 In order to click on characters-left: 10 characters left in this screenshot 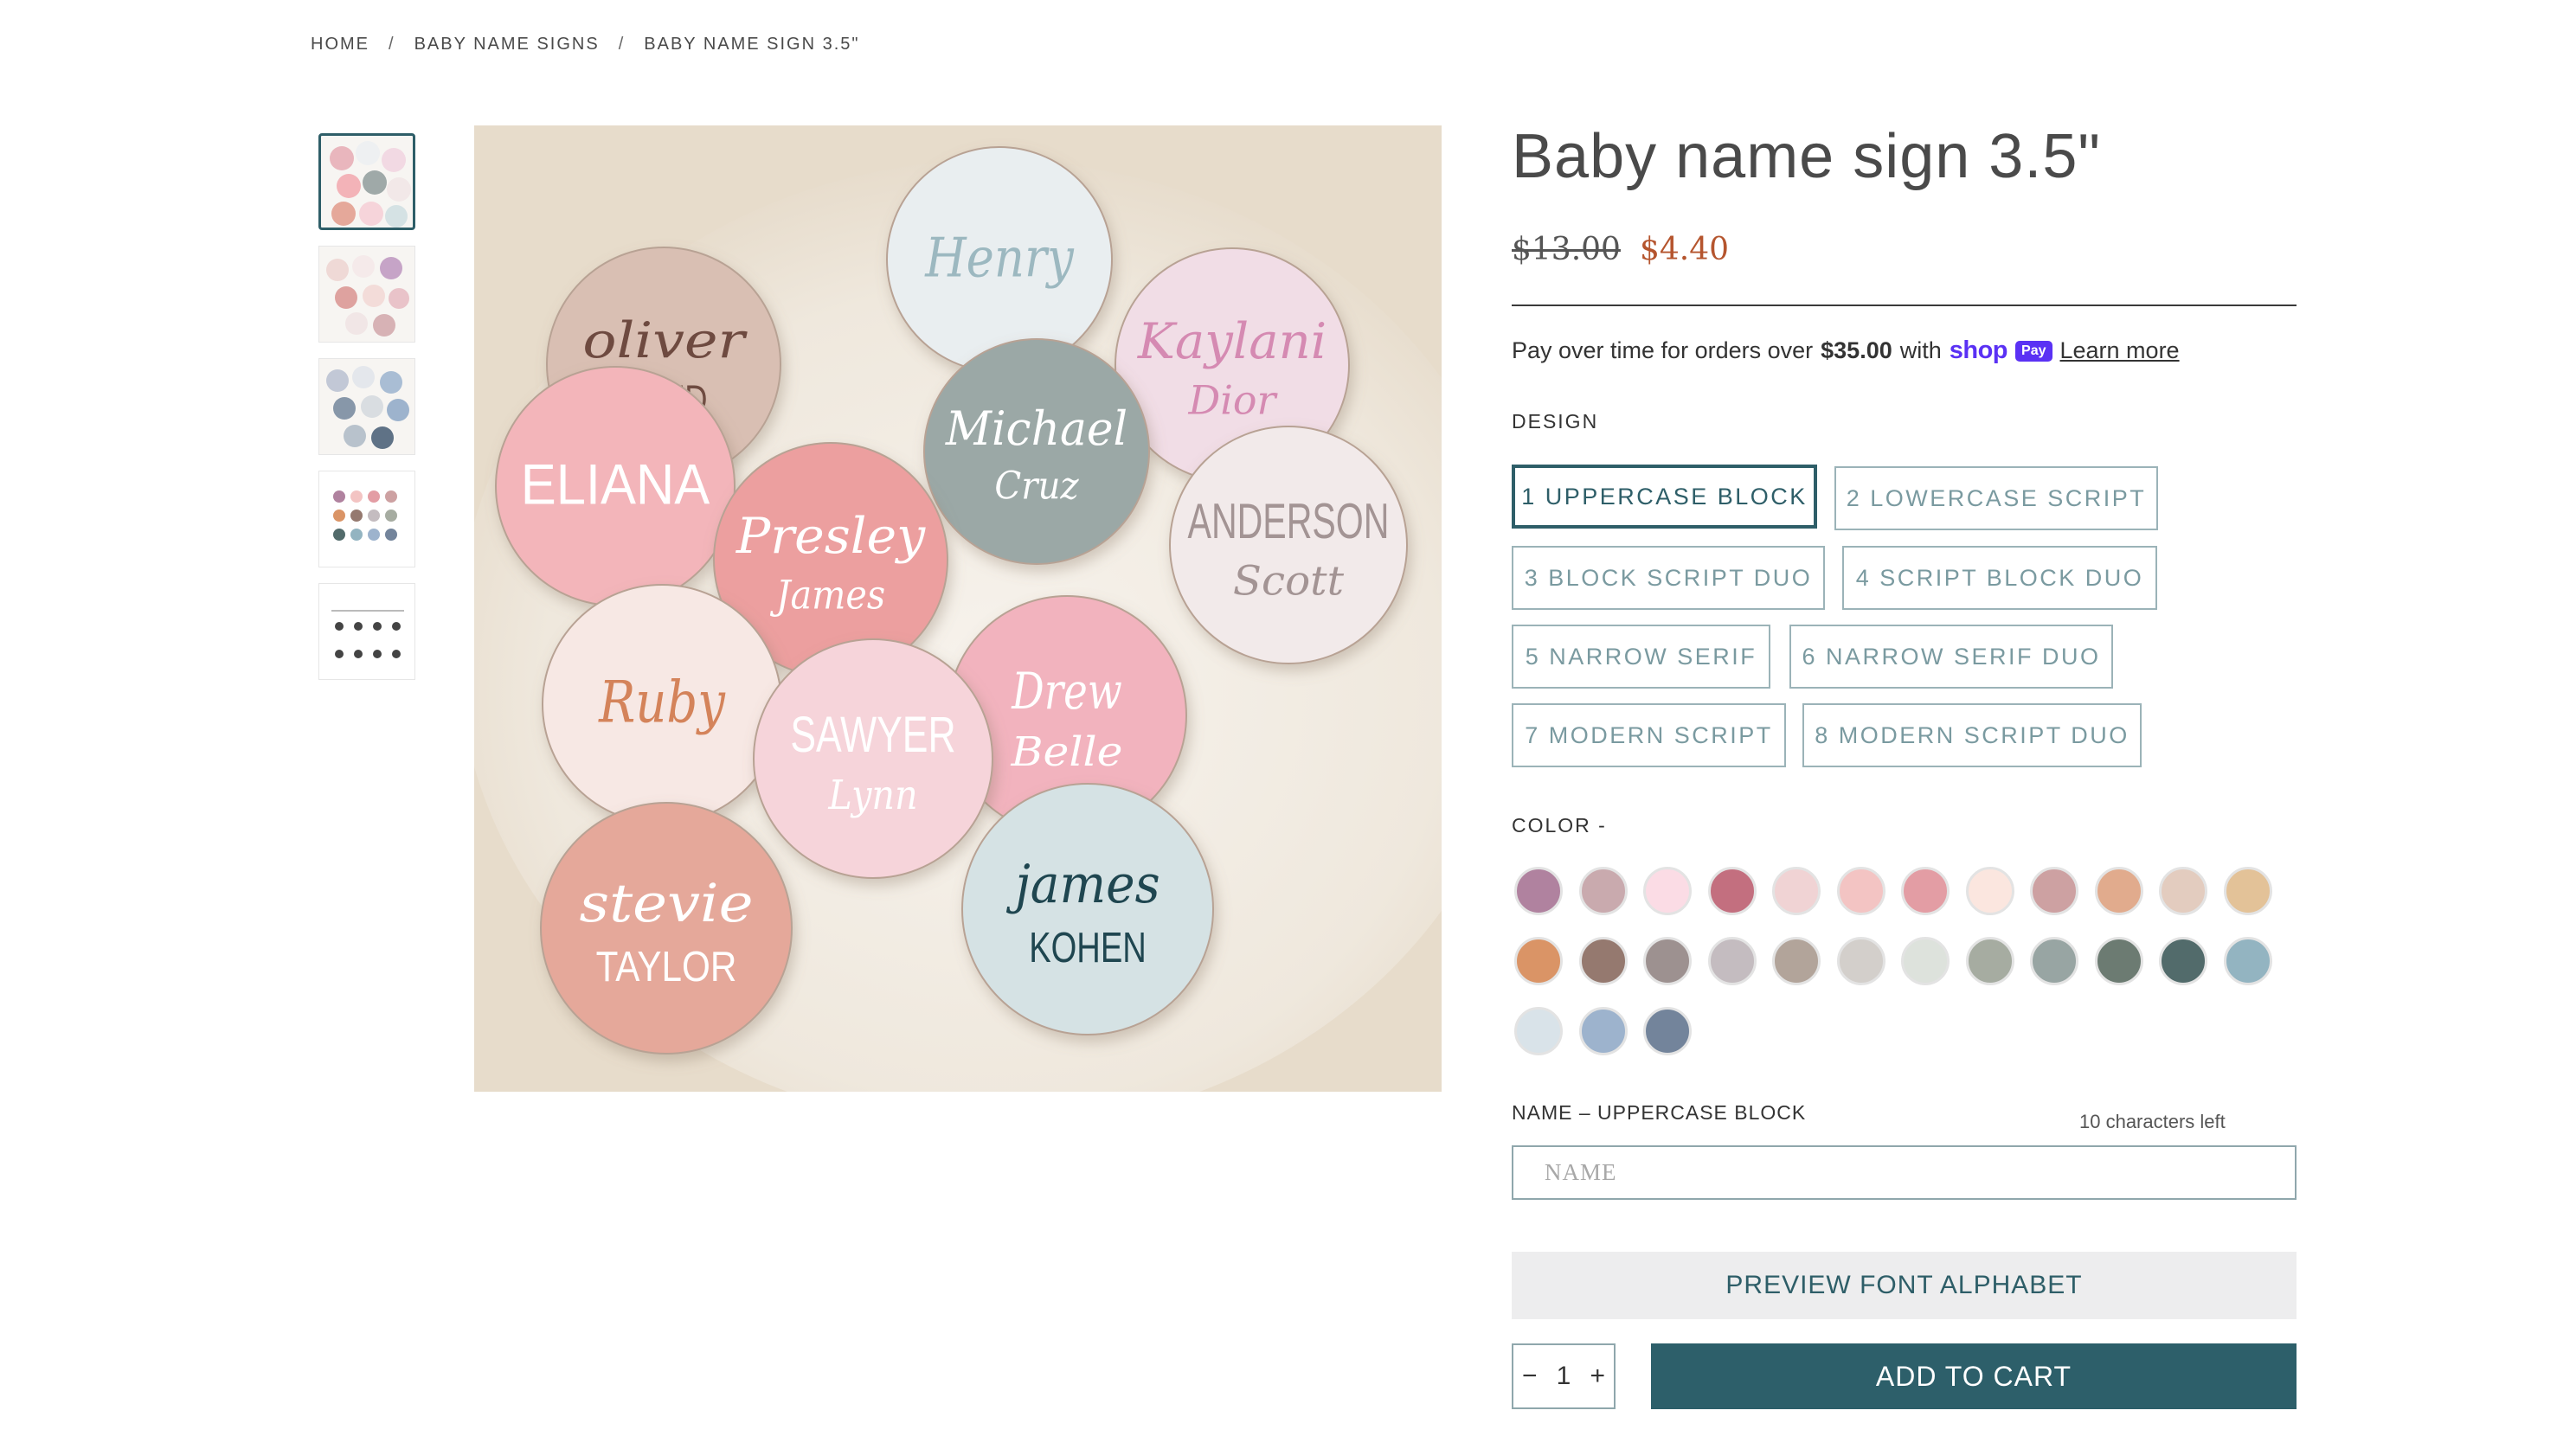, I will do `click(2152, 1122)`.